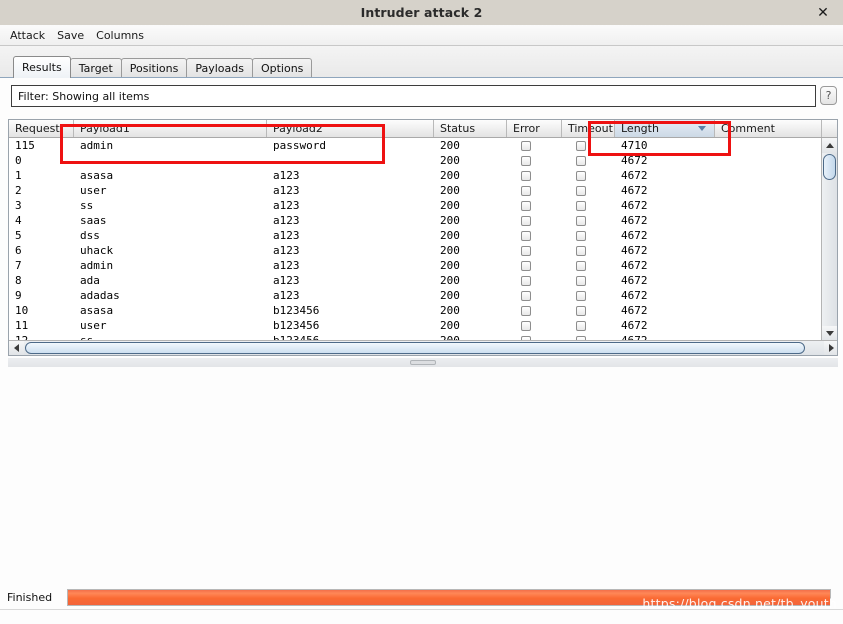 Image resolution: width=843 pixels, height=624 pixels. Describe the element at coordinates (42, 67) in the screenshot. I see `tab-results: Results` at that location.